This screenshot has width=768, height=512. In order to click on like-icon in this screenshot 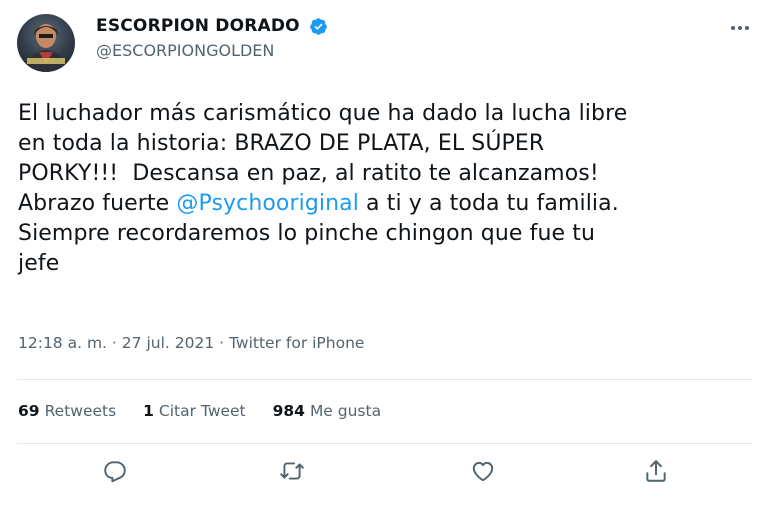, I will do `click(483, 471)`.